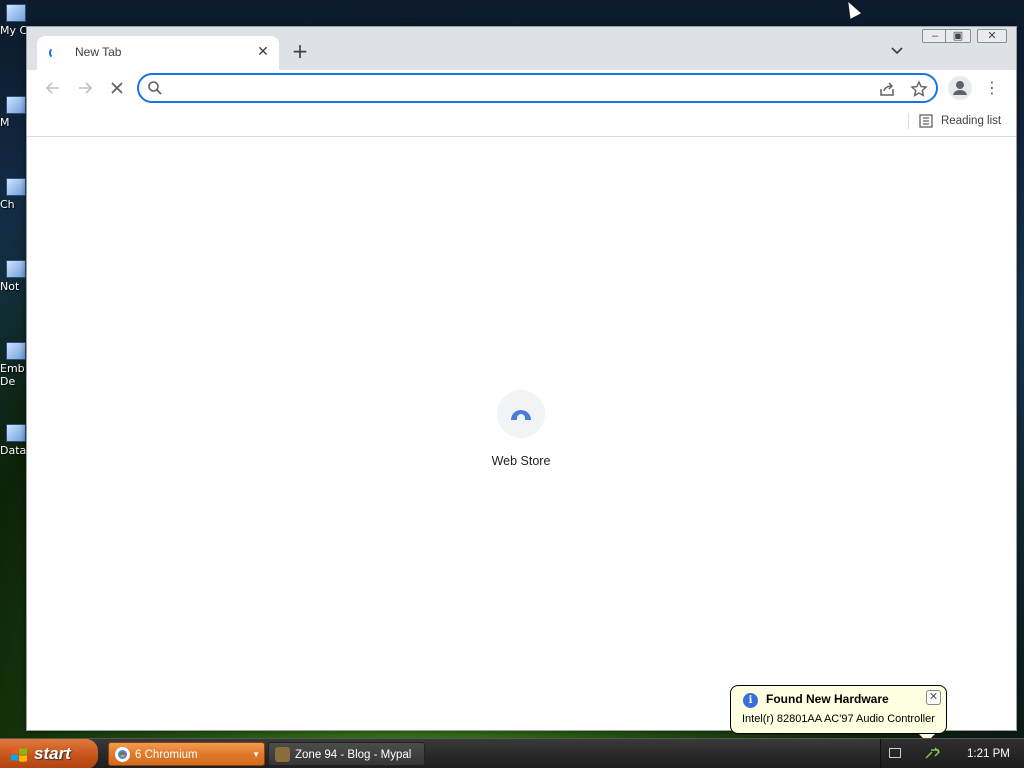 The image size is (1024, 768). I want to click on group-dropdown-icon: ▼, so click(256, 754).